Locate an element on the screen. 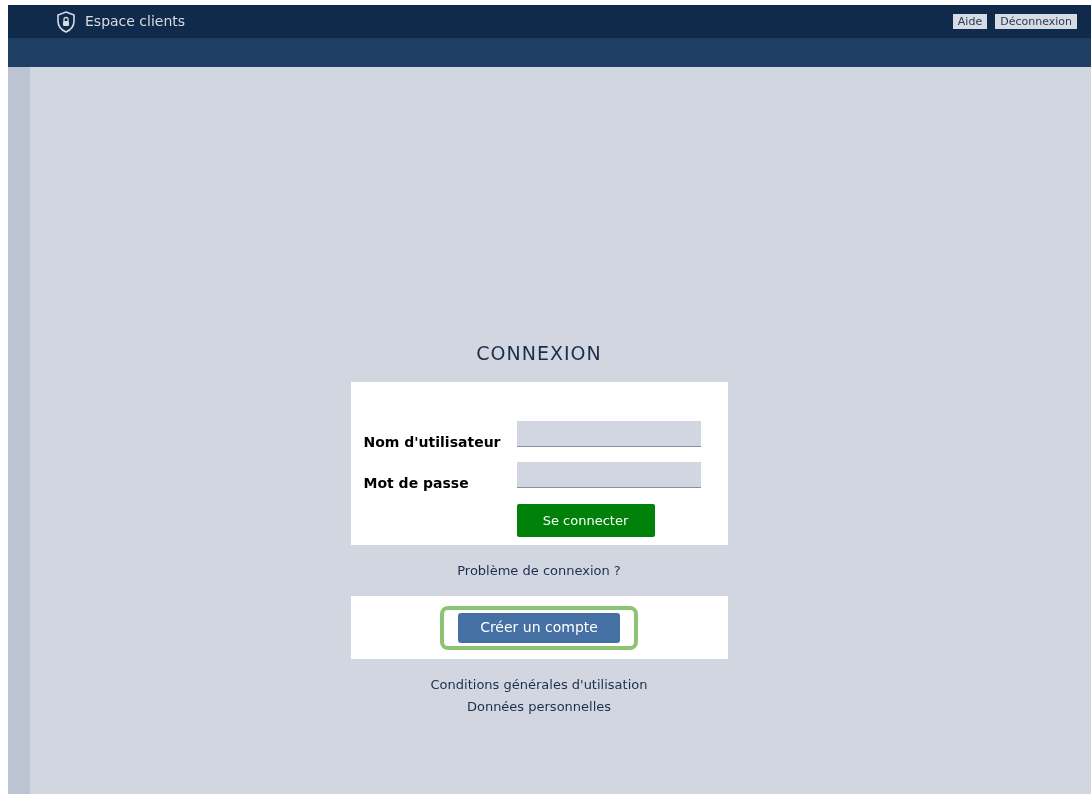  login-button: Se connecter is located at coordinates (585, 520).